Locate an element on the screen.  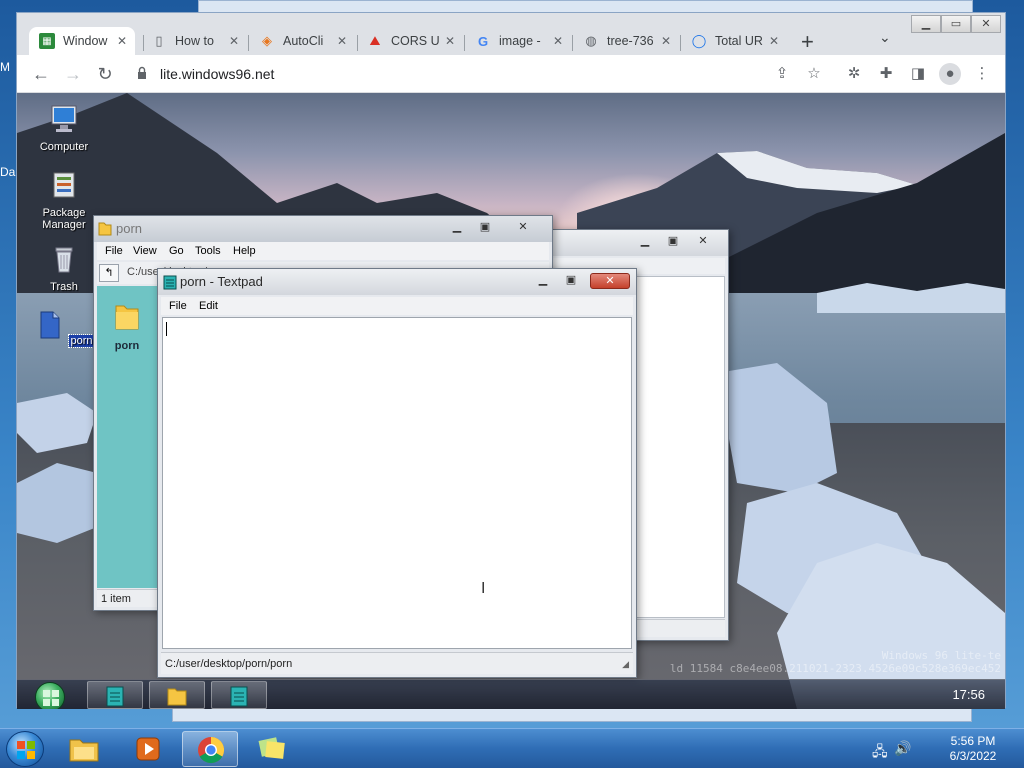
menu-bar: File Edit is located at coordinates (397, 306).